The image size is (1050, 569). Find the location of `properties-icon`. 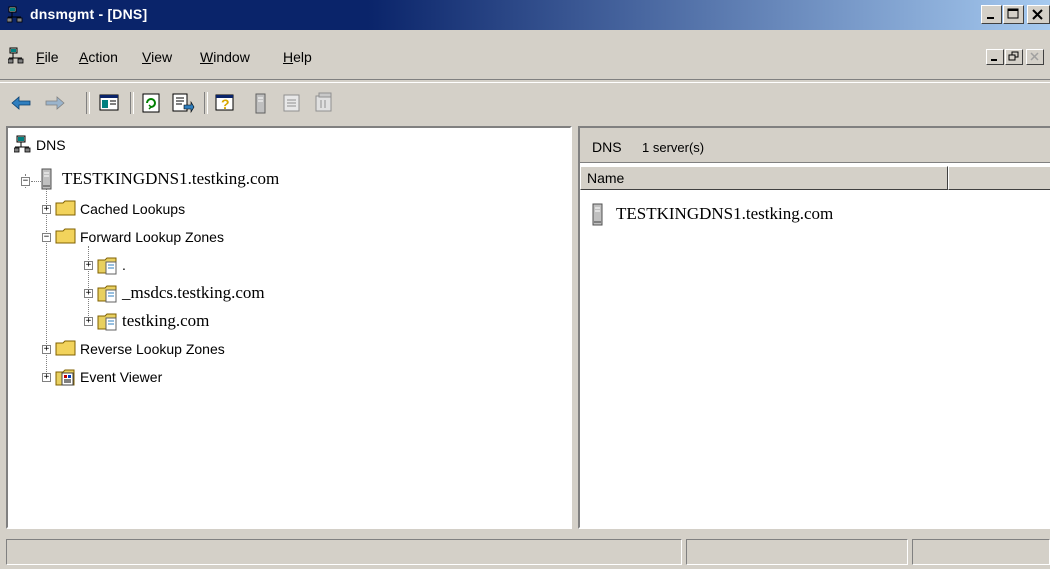

properties-icon is located at coordinates (291, 103).